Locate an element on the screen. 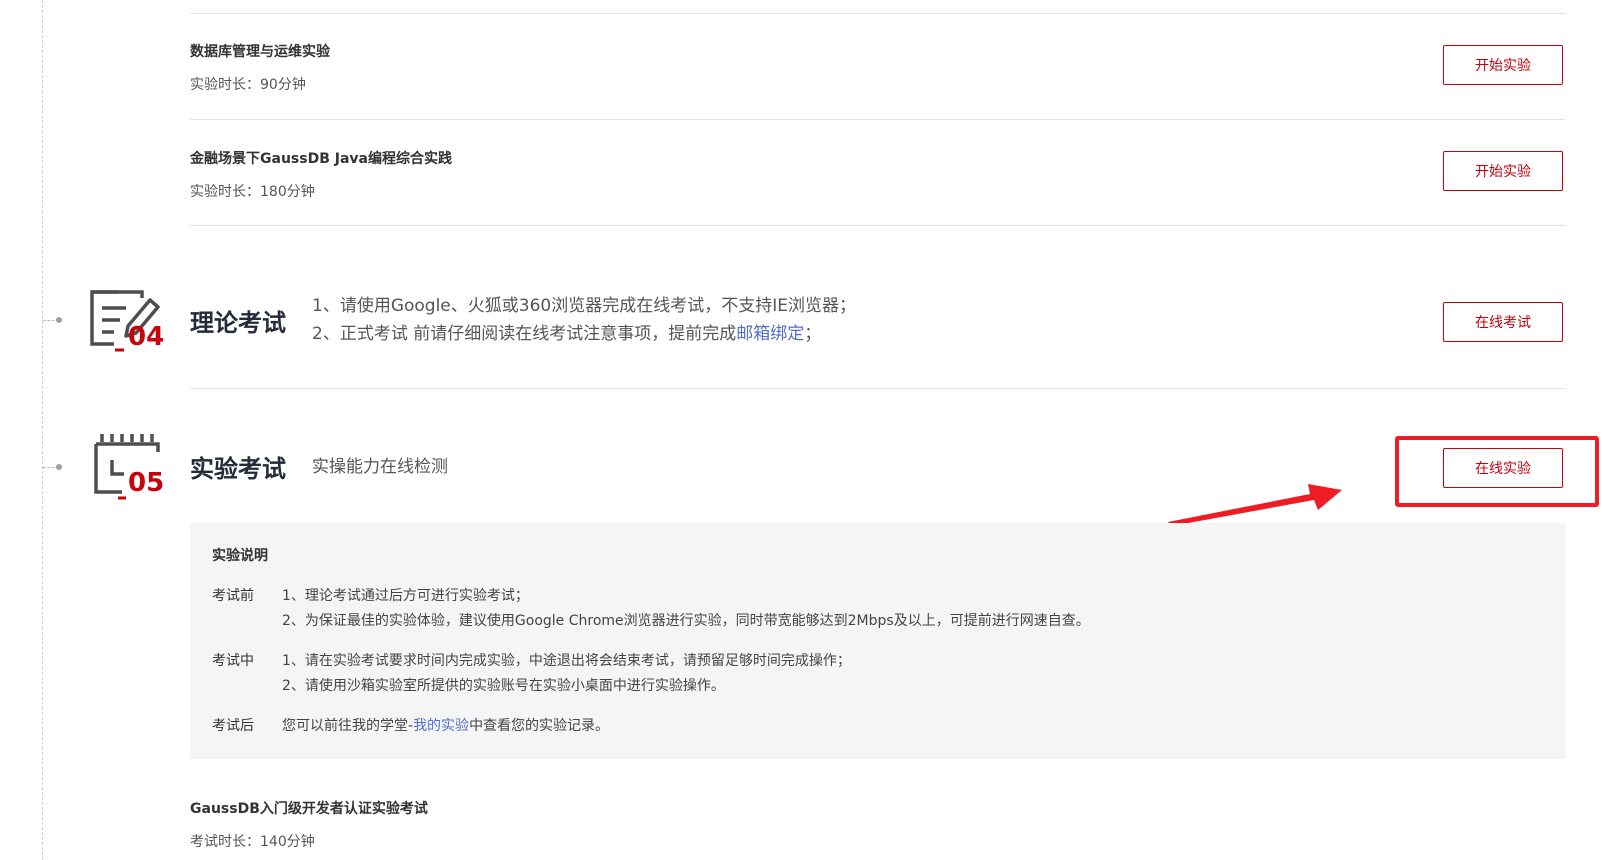 This screenshot has height=860, width=1602. lab-course-title: GaussDB入门级开发者认证实验考试 is located at coordinates (309, 809).